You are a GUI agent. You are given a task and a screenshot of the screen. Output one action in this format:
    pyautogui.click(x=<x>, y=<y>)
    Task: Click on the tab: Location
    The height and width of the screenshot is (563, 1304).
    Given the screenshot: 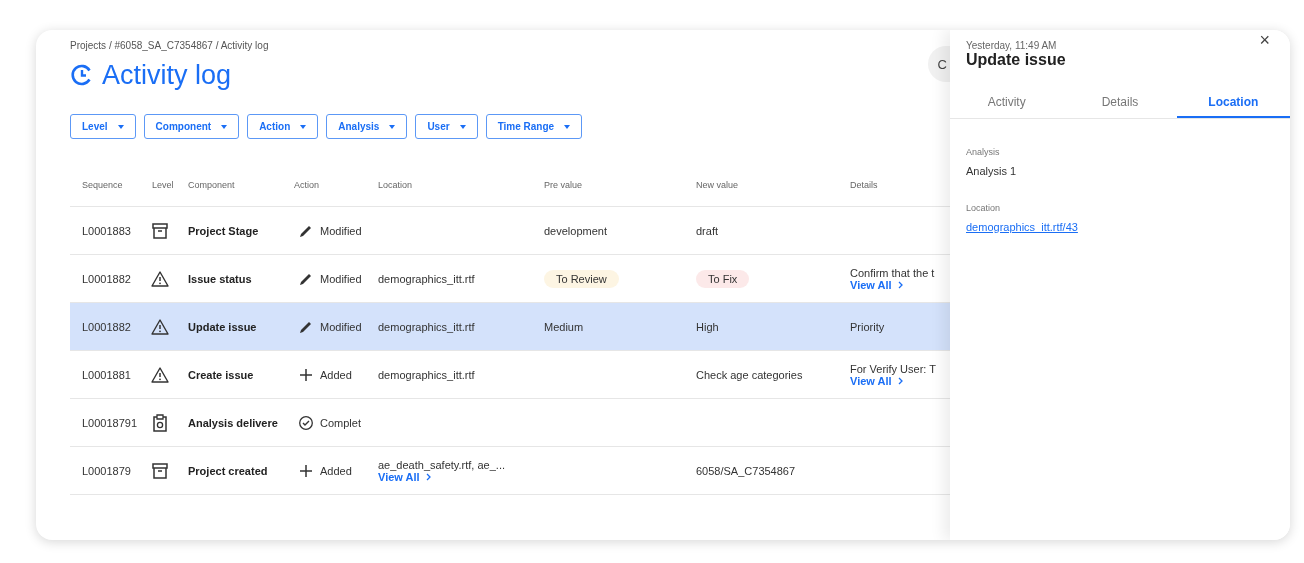 What is the action you would take?
    pyautogui.click(x=1233, y=103)
    